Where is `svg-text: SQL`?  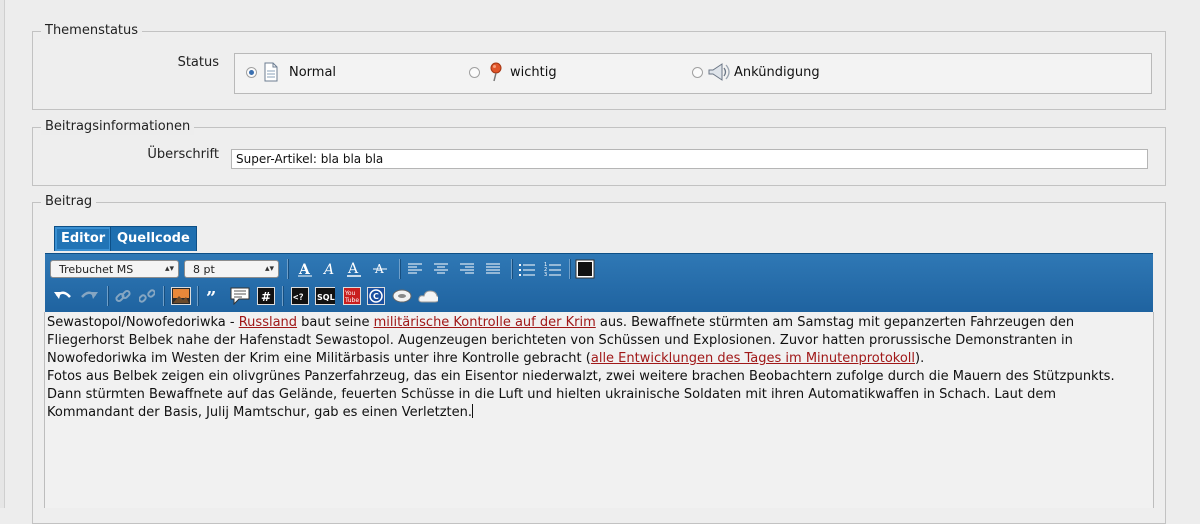
svg-text: SQL is located at coordinates (326, 297).